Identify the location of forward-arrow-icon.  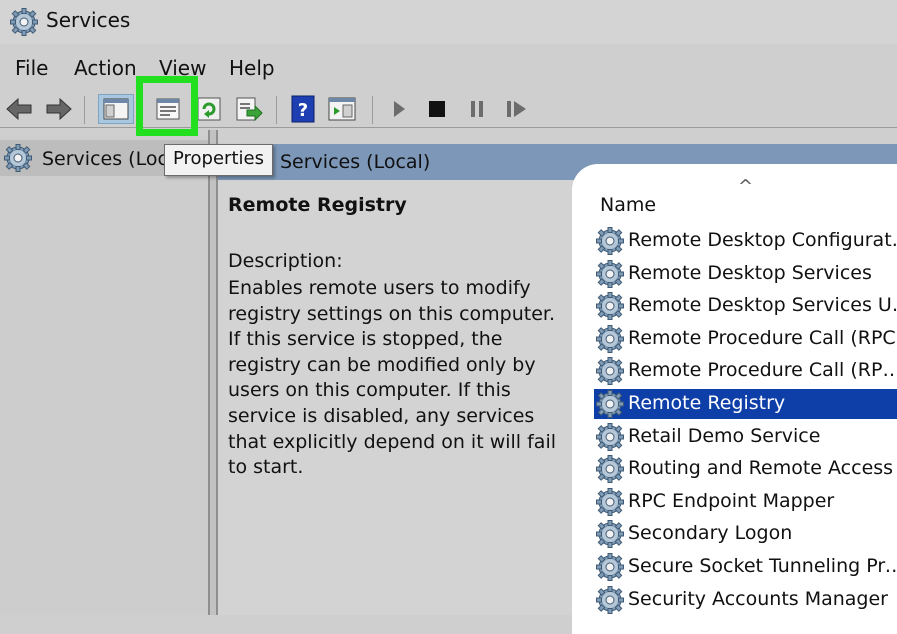
(59, 109).